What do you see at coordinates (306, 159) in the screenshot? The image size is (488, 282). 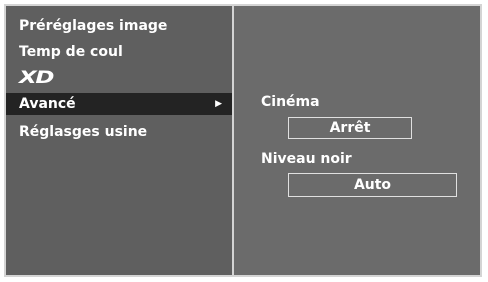 I see `black-level-label: Niveau noir` at bounding box center [306, 159].